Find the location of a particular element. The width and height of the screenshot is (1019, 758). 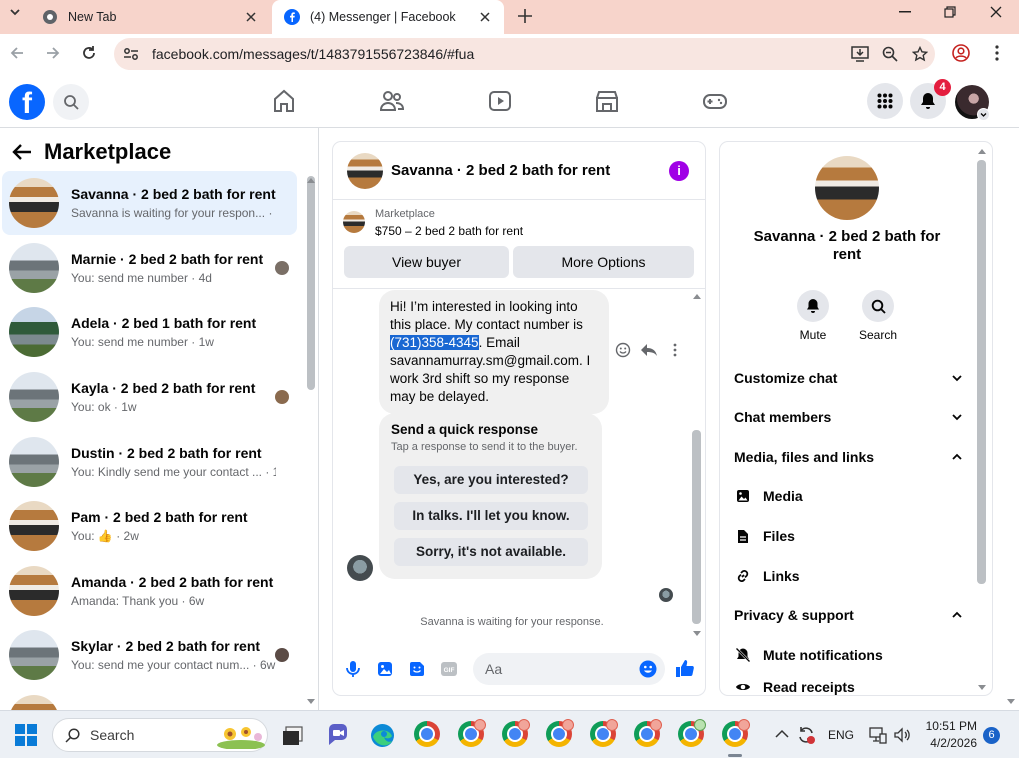

emoji-icon is located at coordinates (648, 669).